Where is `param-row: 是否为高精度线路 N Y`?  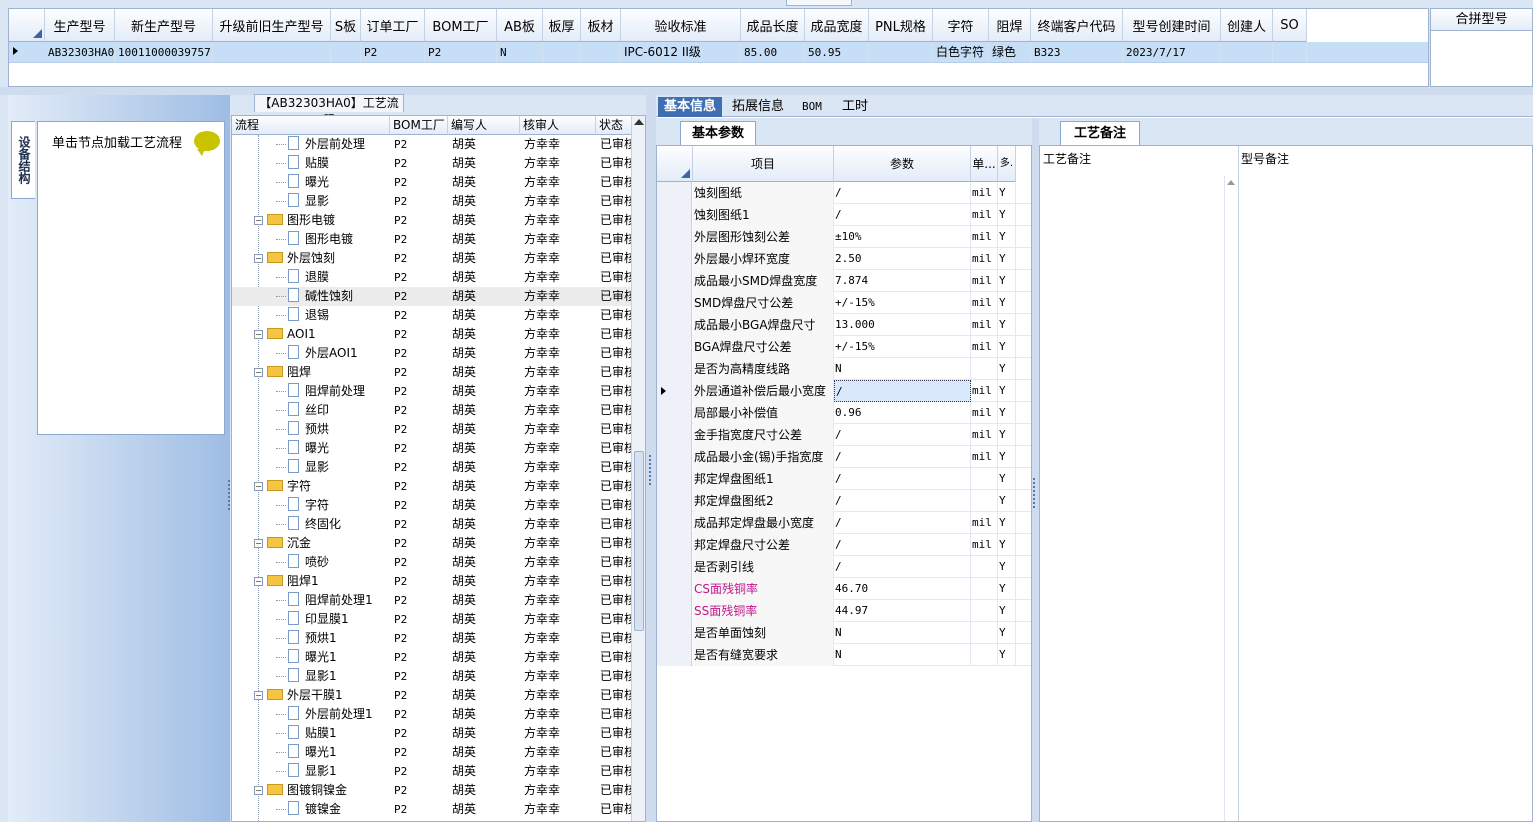 param-row: 是否为高精度线路 N Y is located at coordinates (844, 369).